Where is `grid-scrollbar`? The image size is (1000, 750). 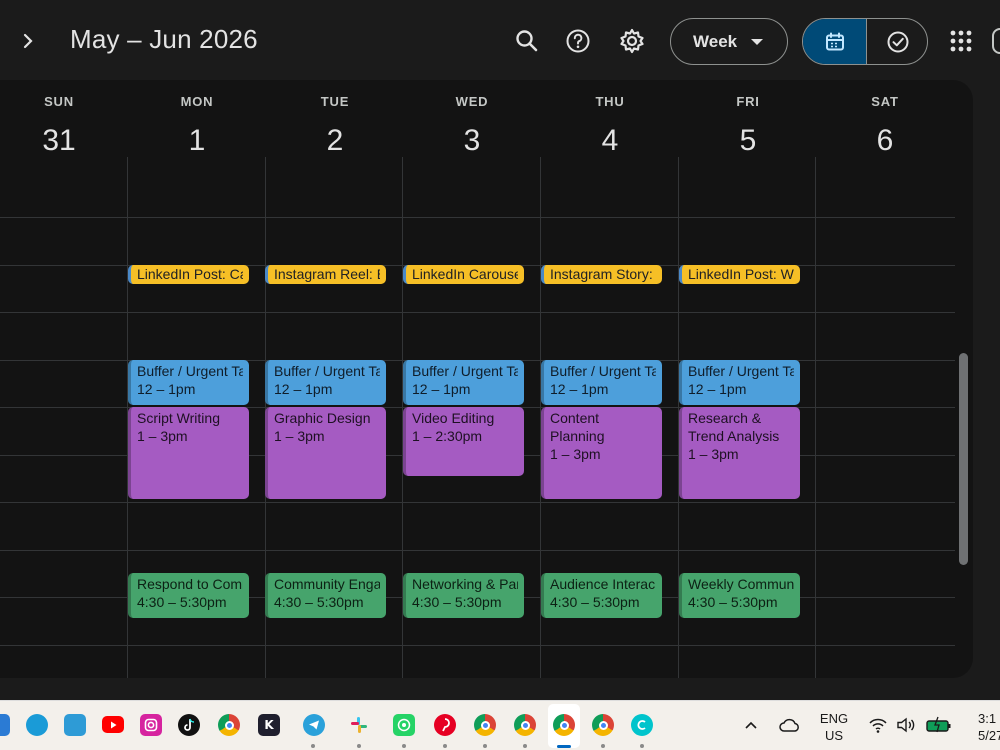 grid-scrollbar is located at coordinates (963, 459).